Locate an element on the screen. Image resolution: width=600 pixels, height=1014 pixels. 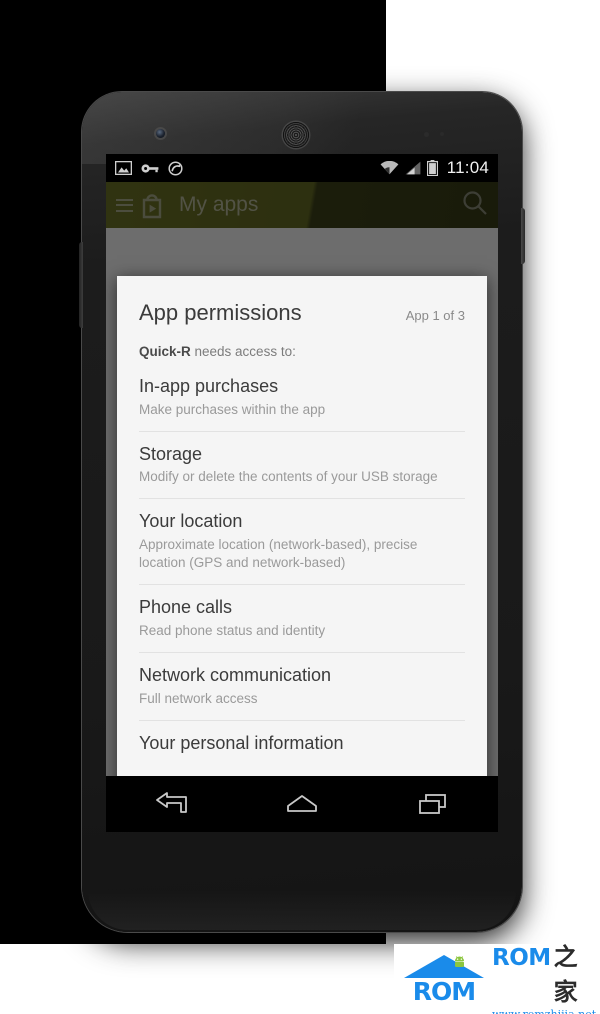
status-bar: 11:04 is located at coordinates (302, 168).